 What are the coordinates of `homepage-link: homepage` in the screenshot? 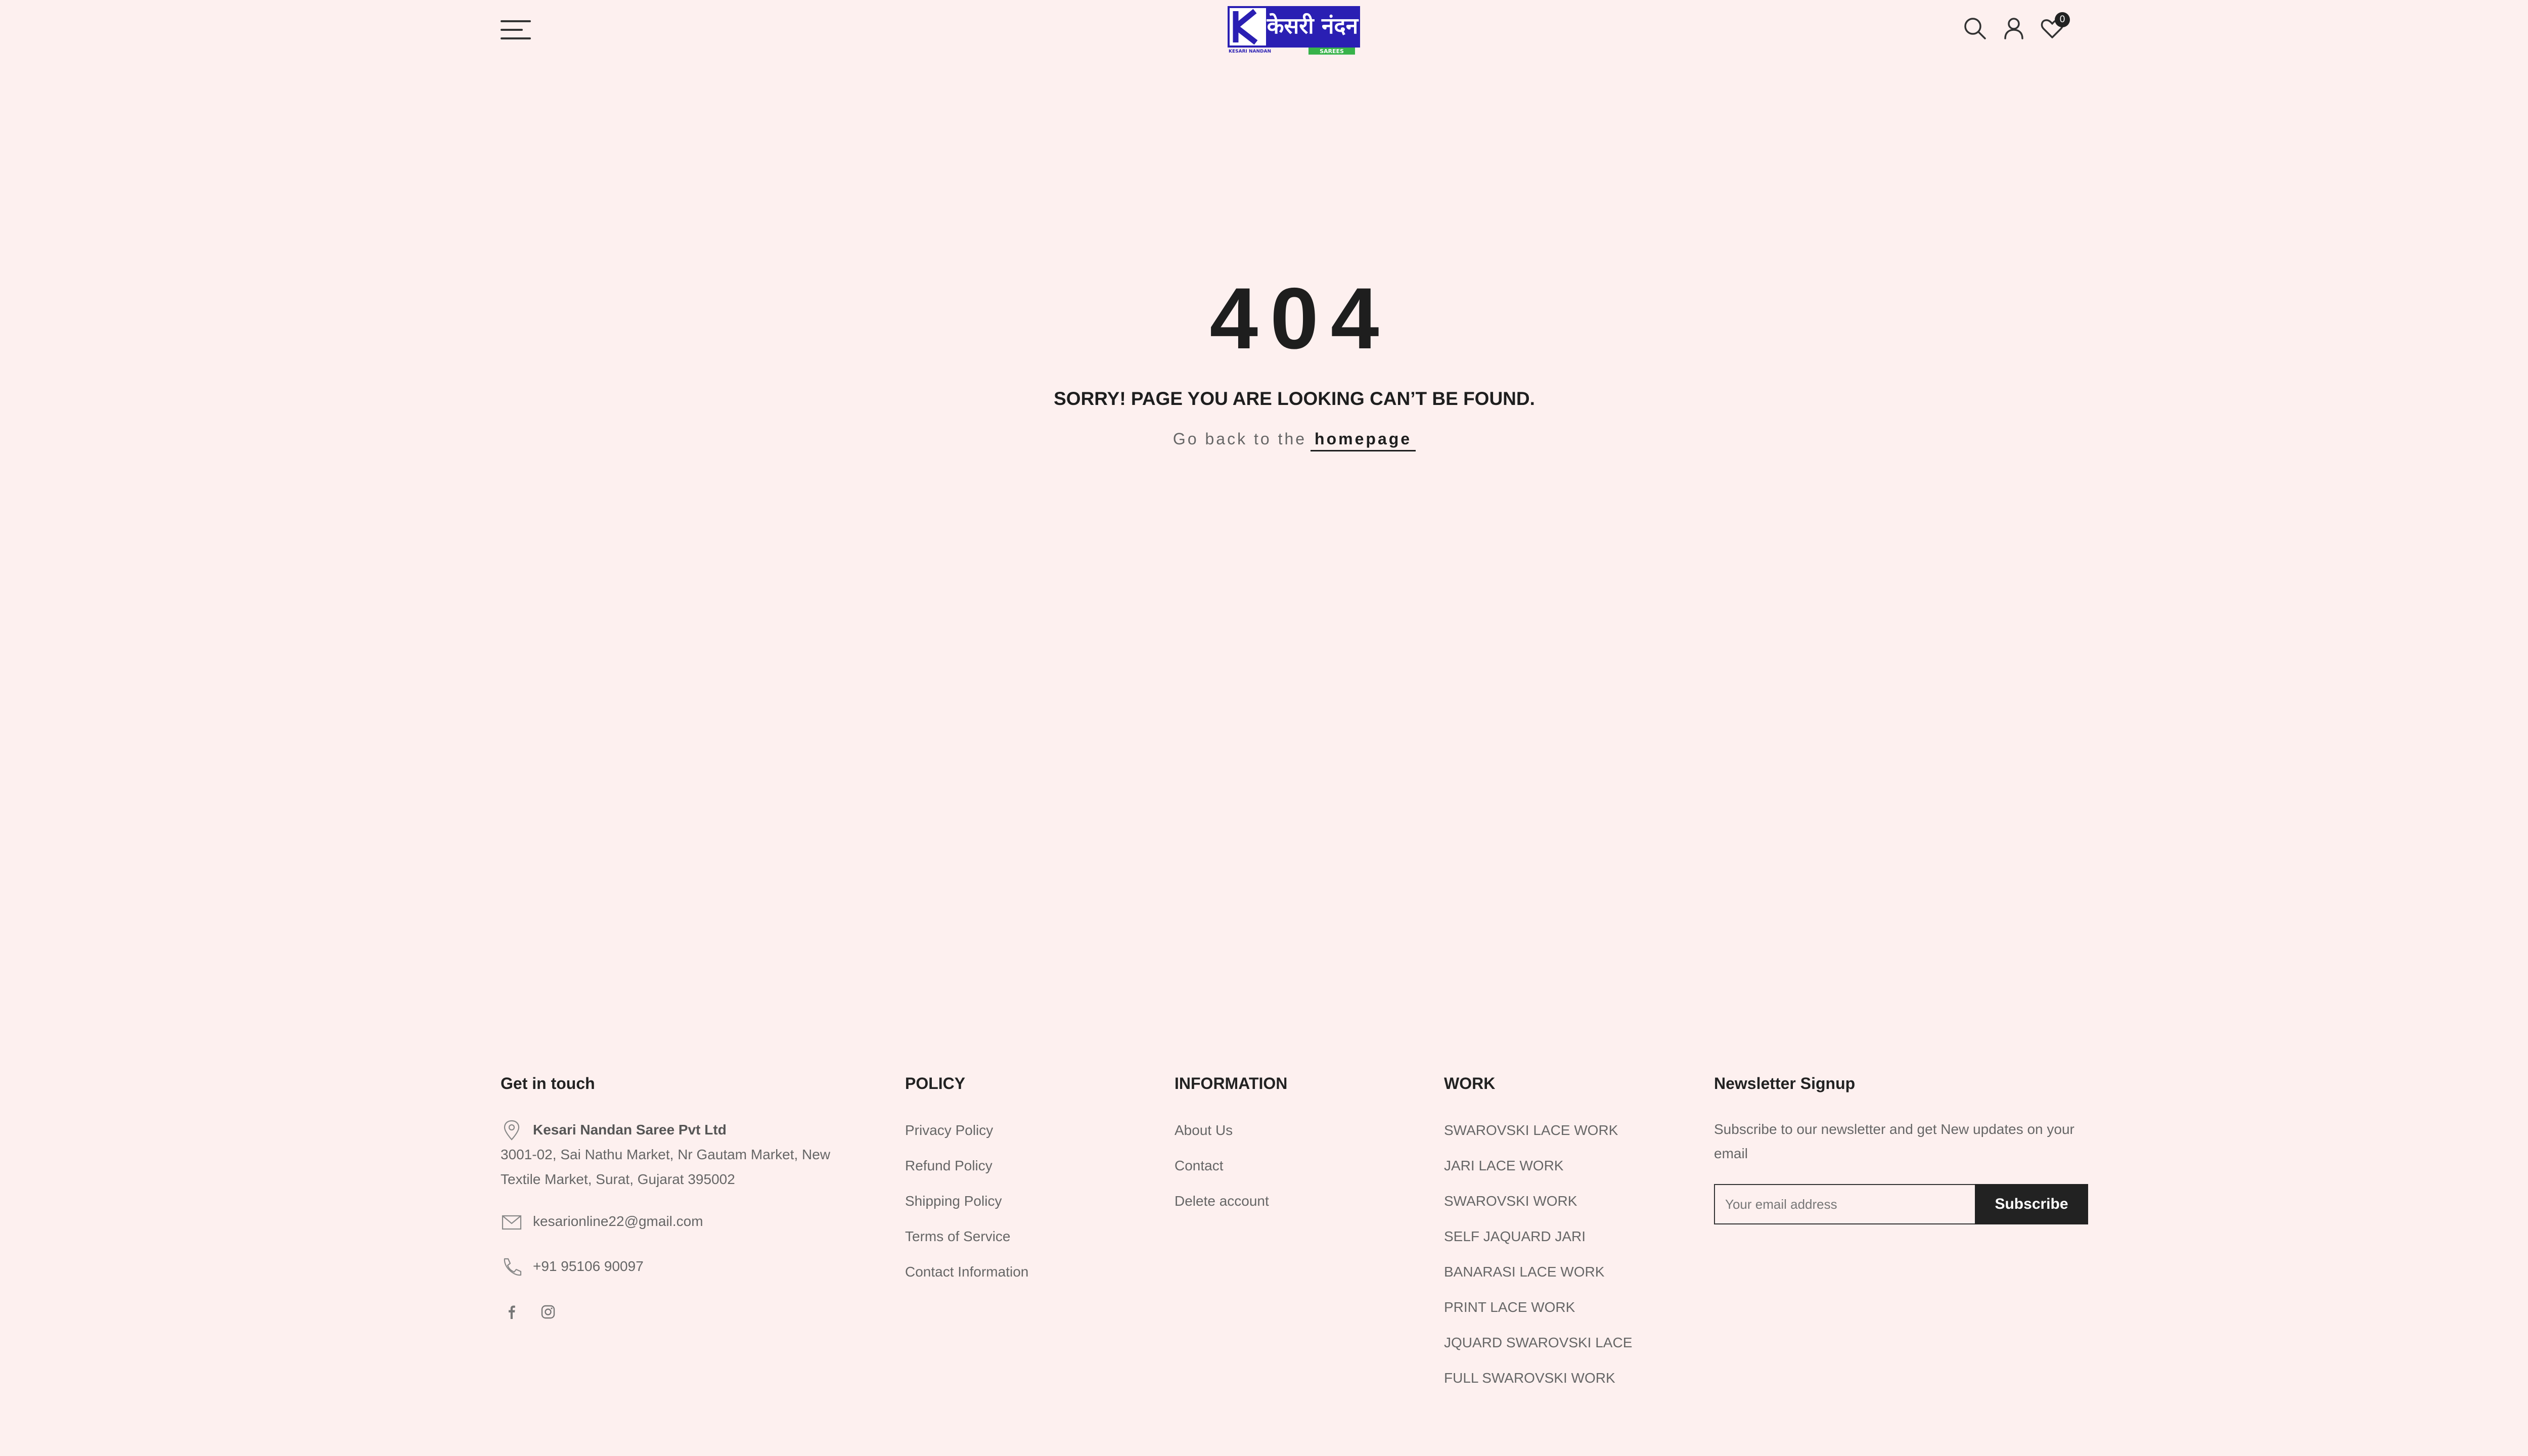 It's located at (1364, 440).